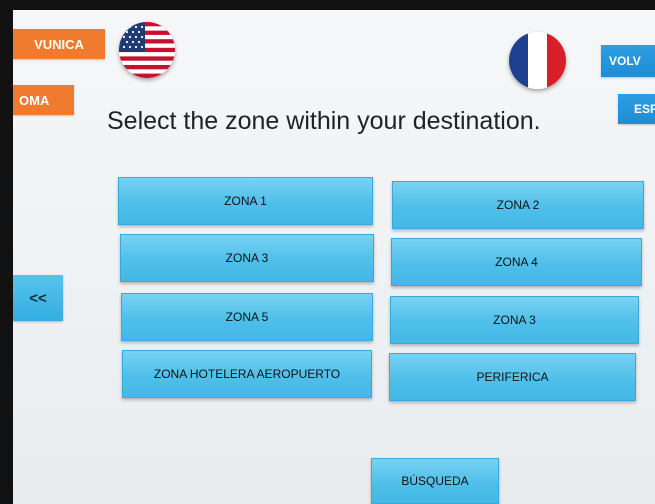 Image resolution: width=655 pixels, height=504 pixels. Describe the element at coordinates (435, 481) in the screenshot. I see `search-button: BÚSQUEDA` at that location.